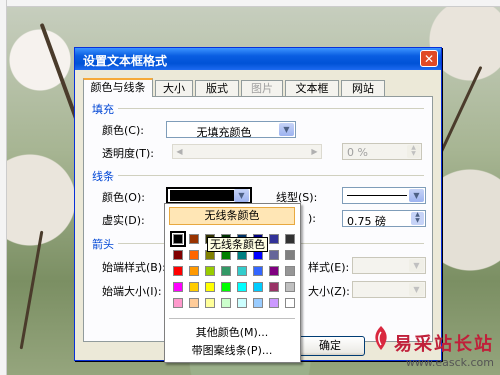 The width and height of the screenshot is (500, 375). What do you see at coordinates (312, 88) in the screenshot?
I see `tab-textbox: 文本框` at bounding box center [312, 88].